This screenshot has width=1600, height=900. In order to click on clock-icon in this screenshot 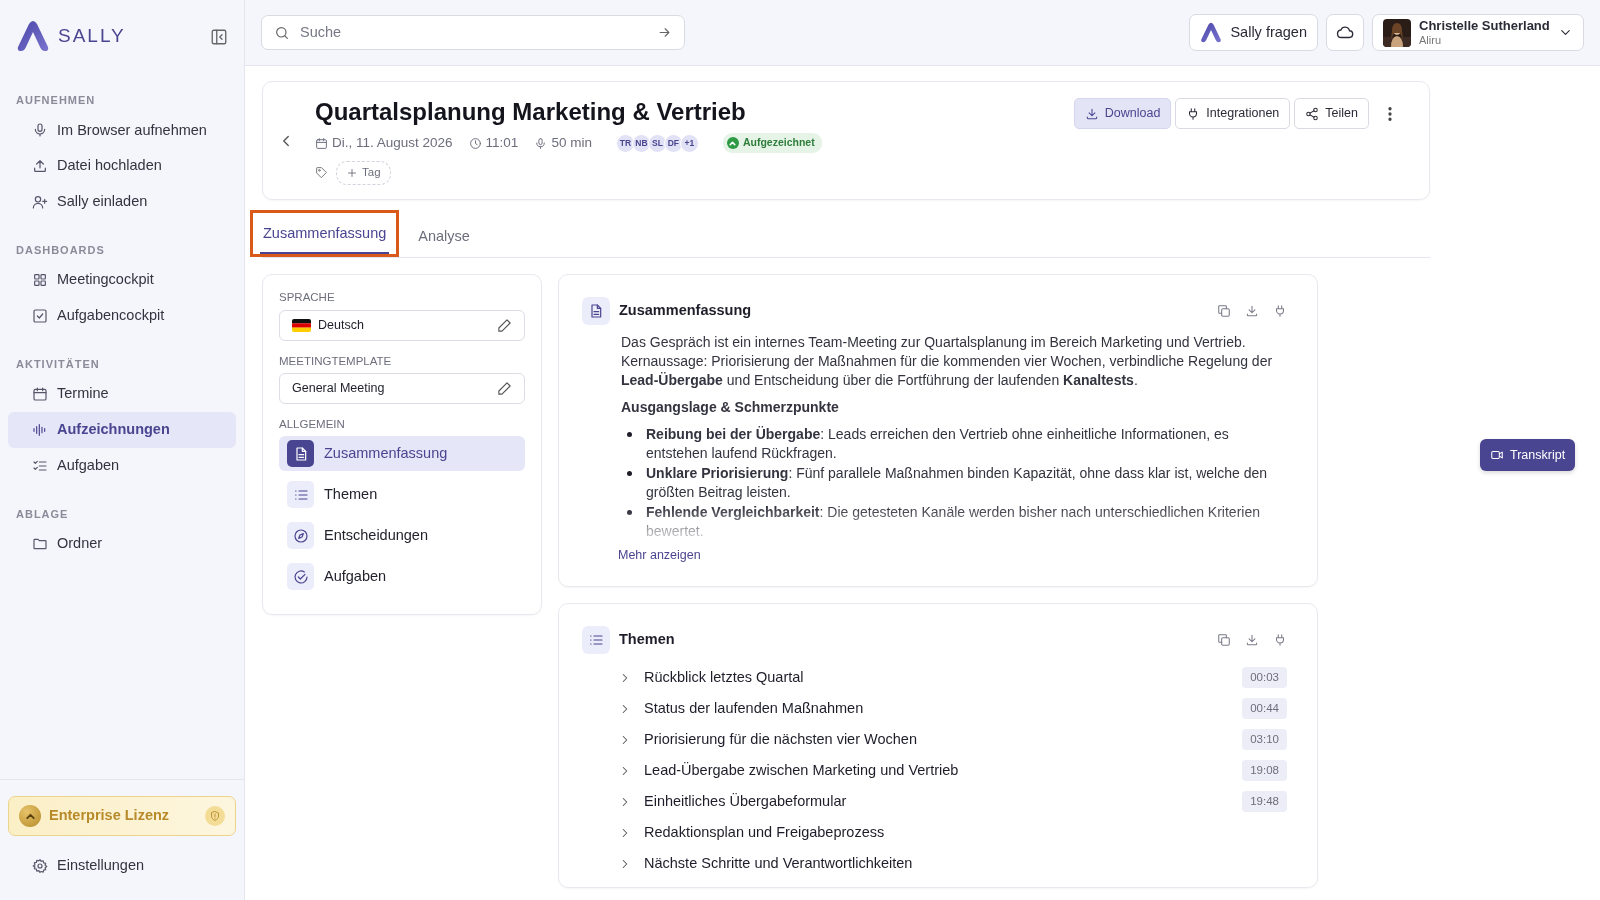, I will do `click(475, 143)`.